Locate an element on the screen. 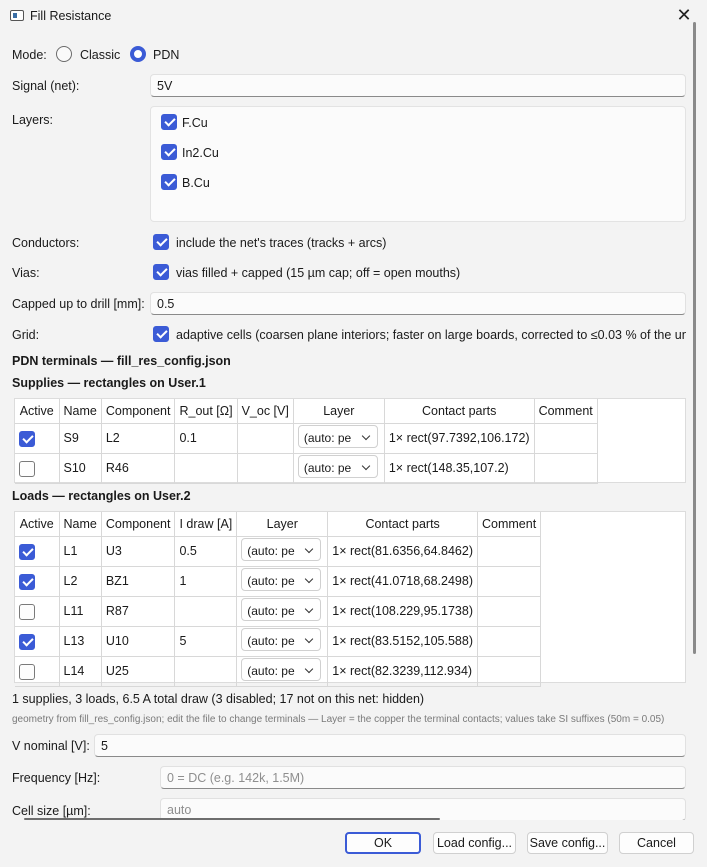 The image size is (707, 867). load-contact-parts: 1× rect(82.3239,112.934) is located at coordinates (402, 671).